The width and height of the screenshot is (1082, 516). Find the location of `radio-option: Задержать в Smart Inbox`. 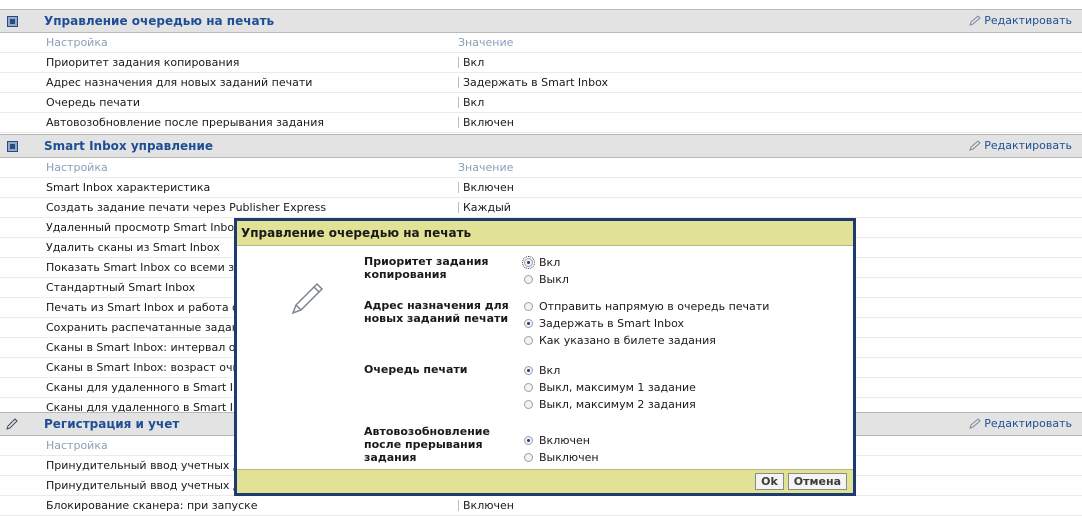

radio-option: Задержать в Smart Inbox is located at coordinates (604, 323).